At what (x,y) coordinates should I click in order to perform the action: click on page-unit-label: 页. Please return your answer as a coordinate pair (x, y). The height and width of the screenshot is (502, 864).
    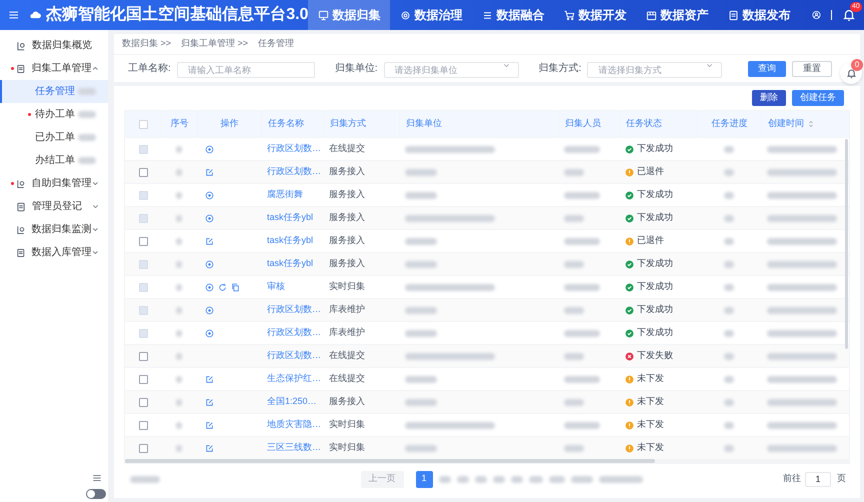
    Looking at the image, I should click on (841, 479).